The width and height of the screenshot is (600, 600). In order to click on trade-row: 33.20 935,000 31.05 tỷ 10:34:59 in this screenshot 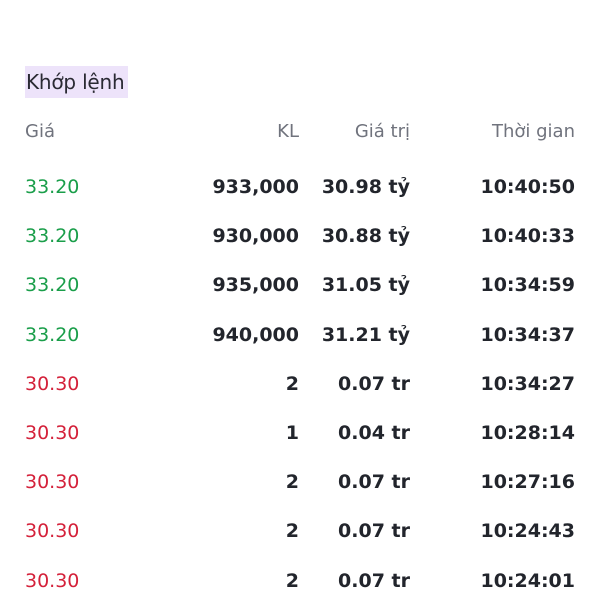, I will do `click(300, 285)`.